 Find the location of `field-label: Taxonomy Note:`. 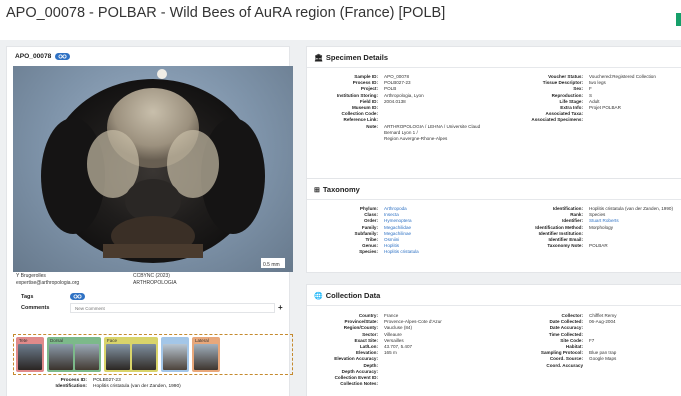

field-label: Taxonomy Note: is located at coordinates (565, 246).